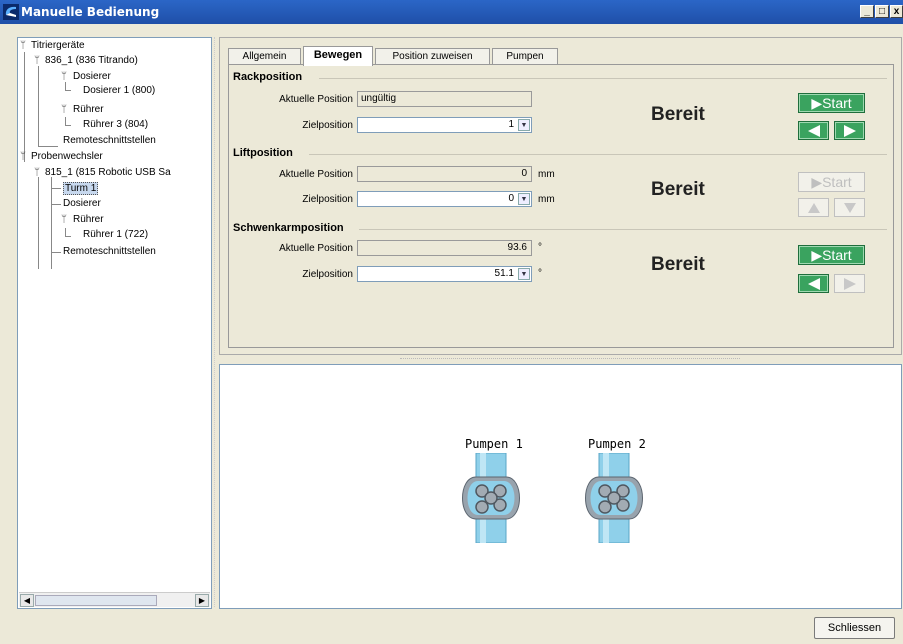 This screenshot has width=903, height=644. What do you see at coordinates (268, 77) in the screenshot?
I see `rack-section-title: Rackposition` at bounding box center [268, 77].